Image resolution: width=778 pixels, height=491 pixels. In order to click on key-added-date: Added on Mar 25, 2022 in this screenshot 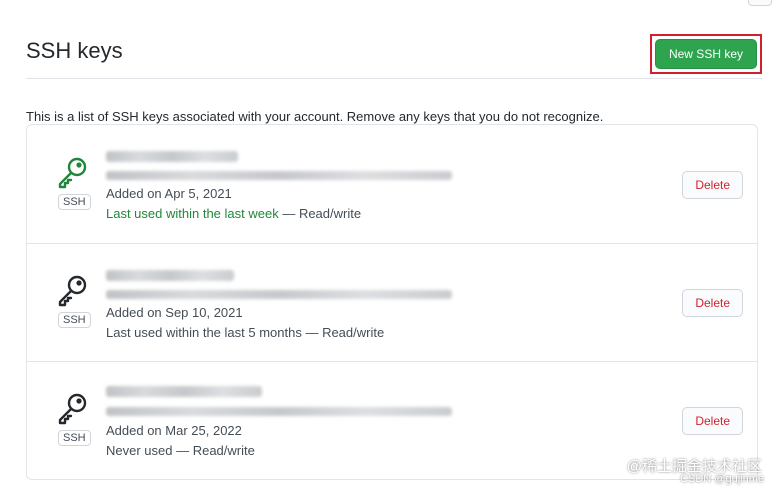, I will do `click(174, 430)`.